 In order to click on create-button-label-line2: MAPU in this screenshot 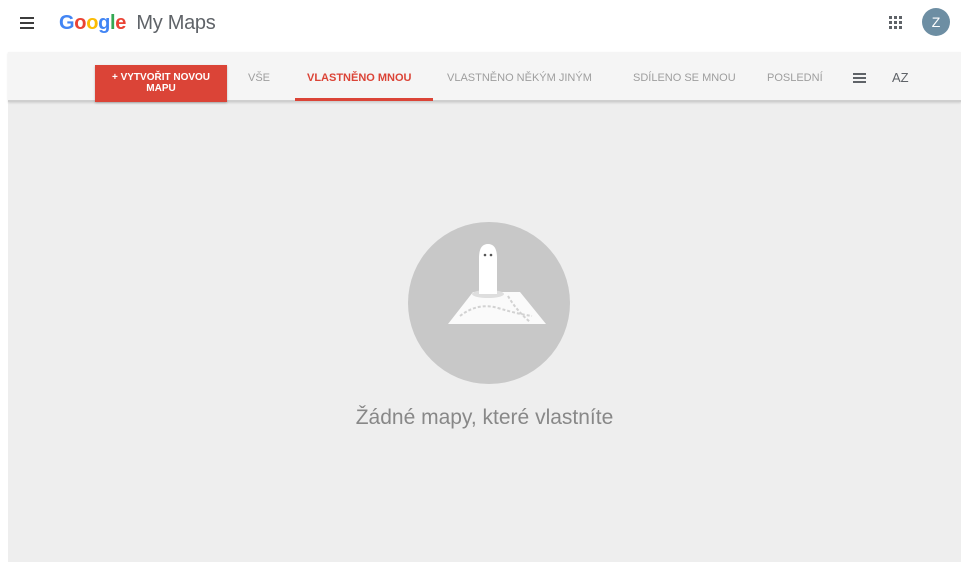, I will do `click(161, 88)`.